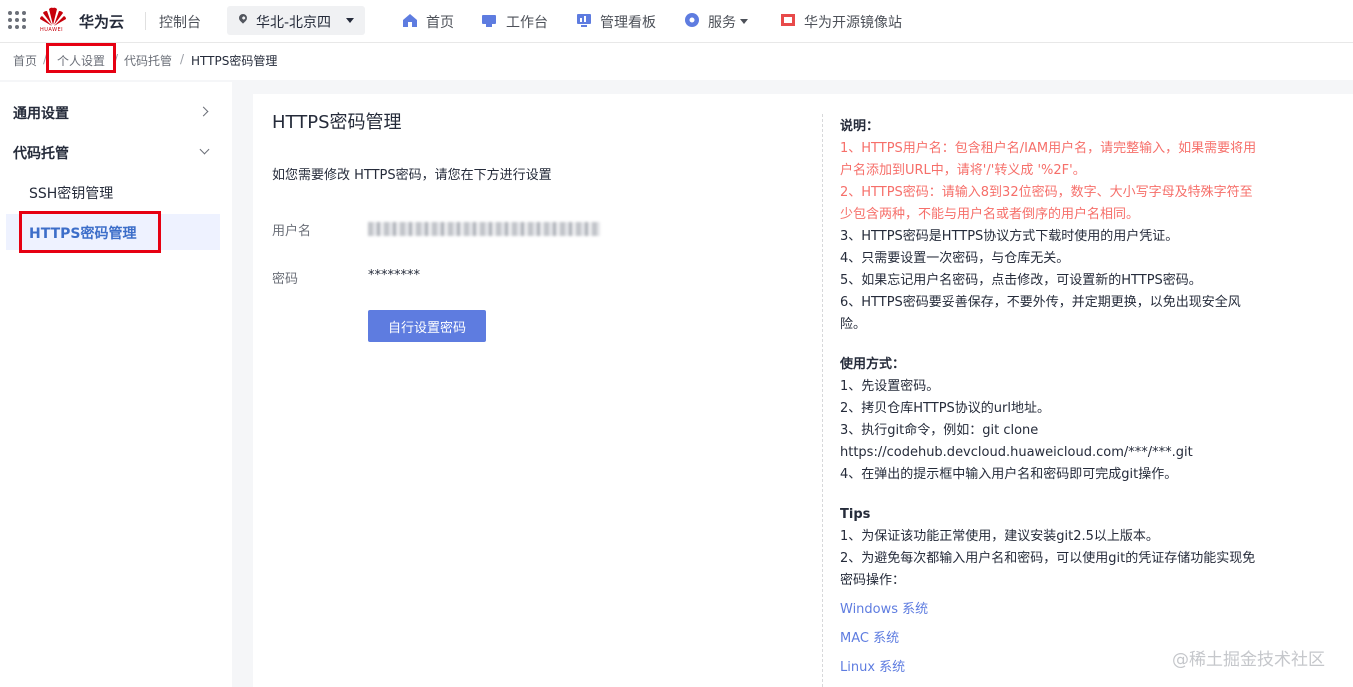  Describe the element at coordinates (484, 229) in the screenshot. I see `username-value-redacted` at that location.